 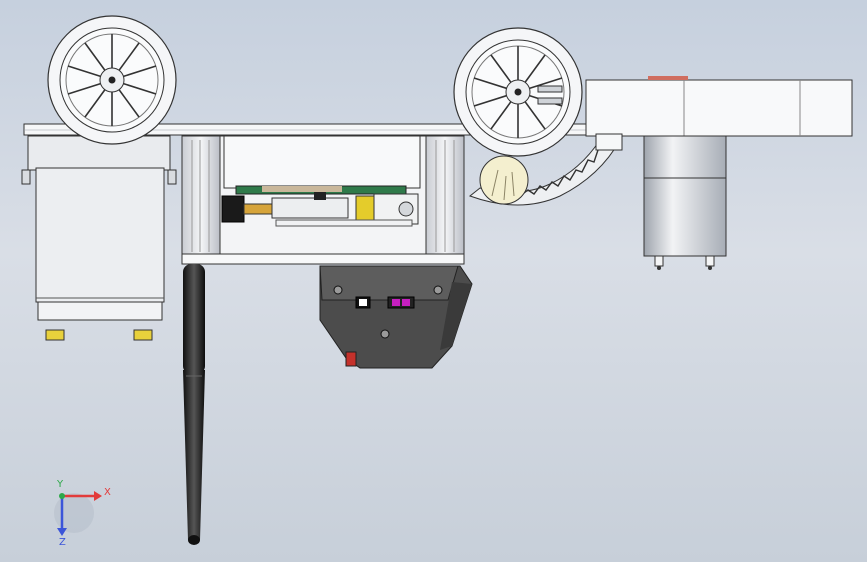 What do you see at coordinates (60, 484) in the screenshot?
I see `y-axis-label: Y` at bounding box center [60, 484].